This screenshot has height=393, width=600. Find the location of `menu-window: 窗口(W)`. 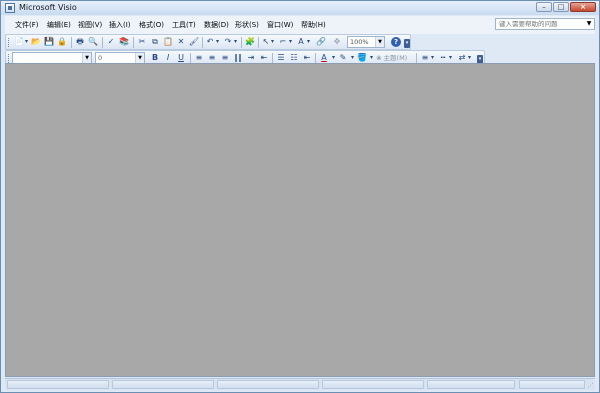

menu-window: 窗口(W) is located at coordinates (280, 25).